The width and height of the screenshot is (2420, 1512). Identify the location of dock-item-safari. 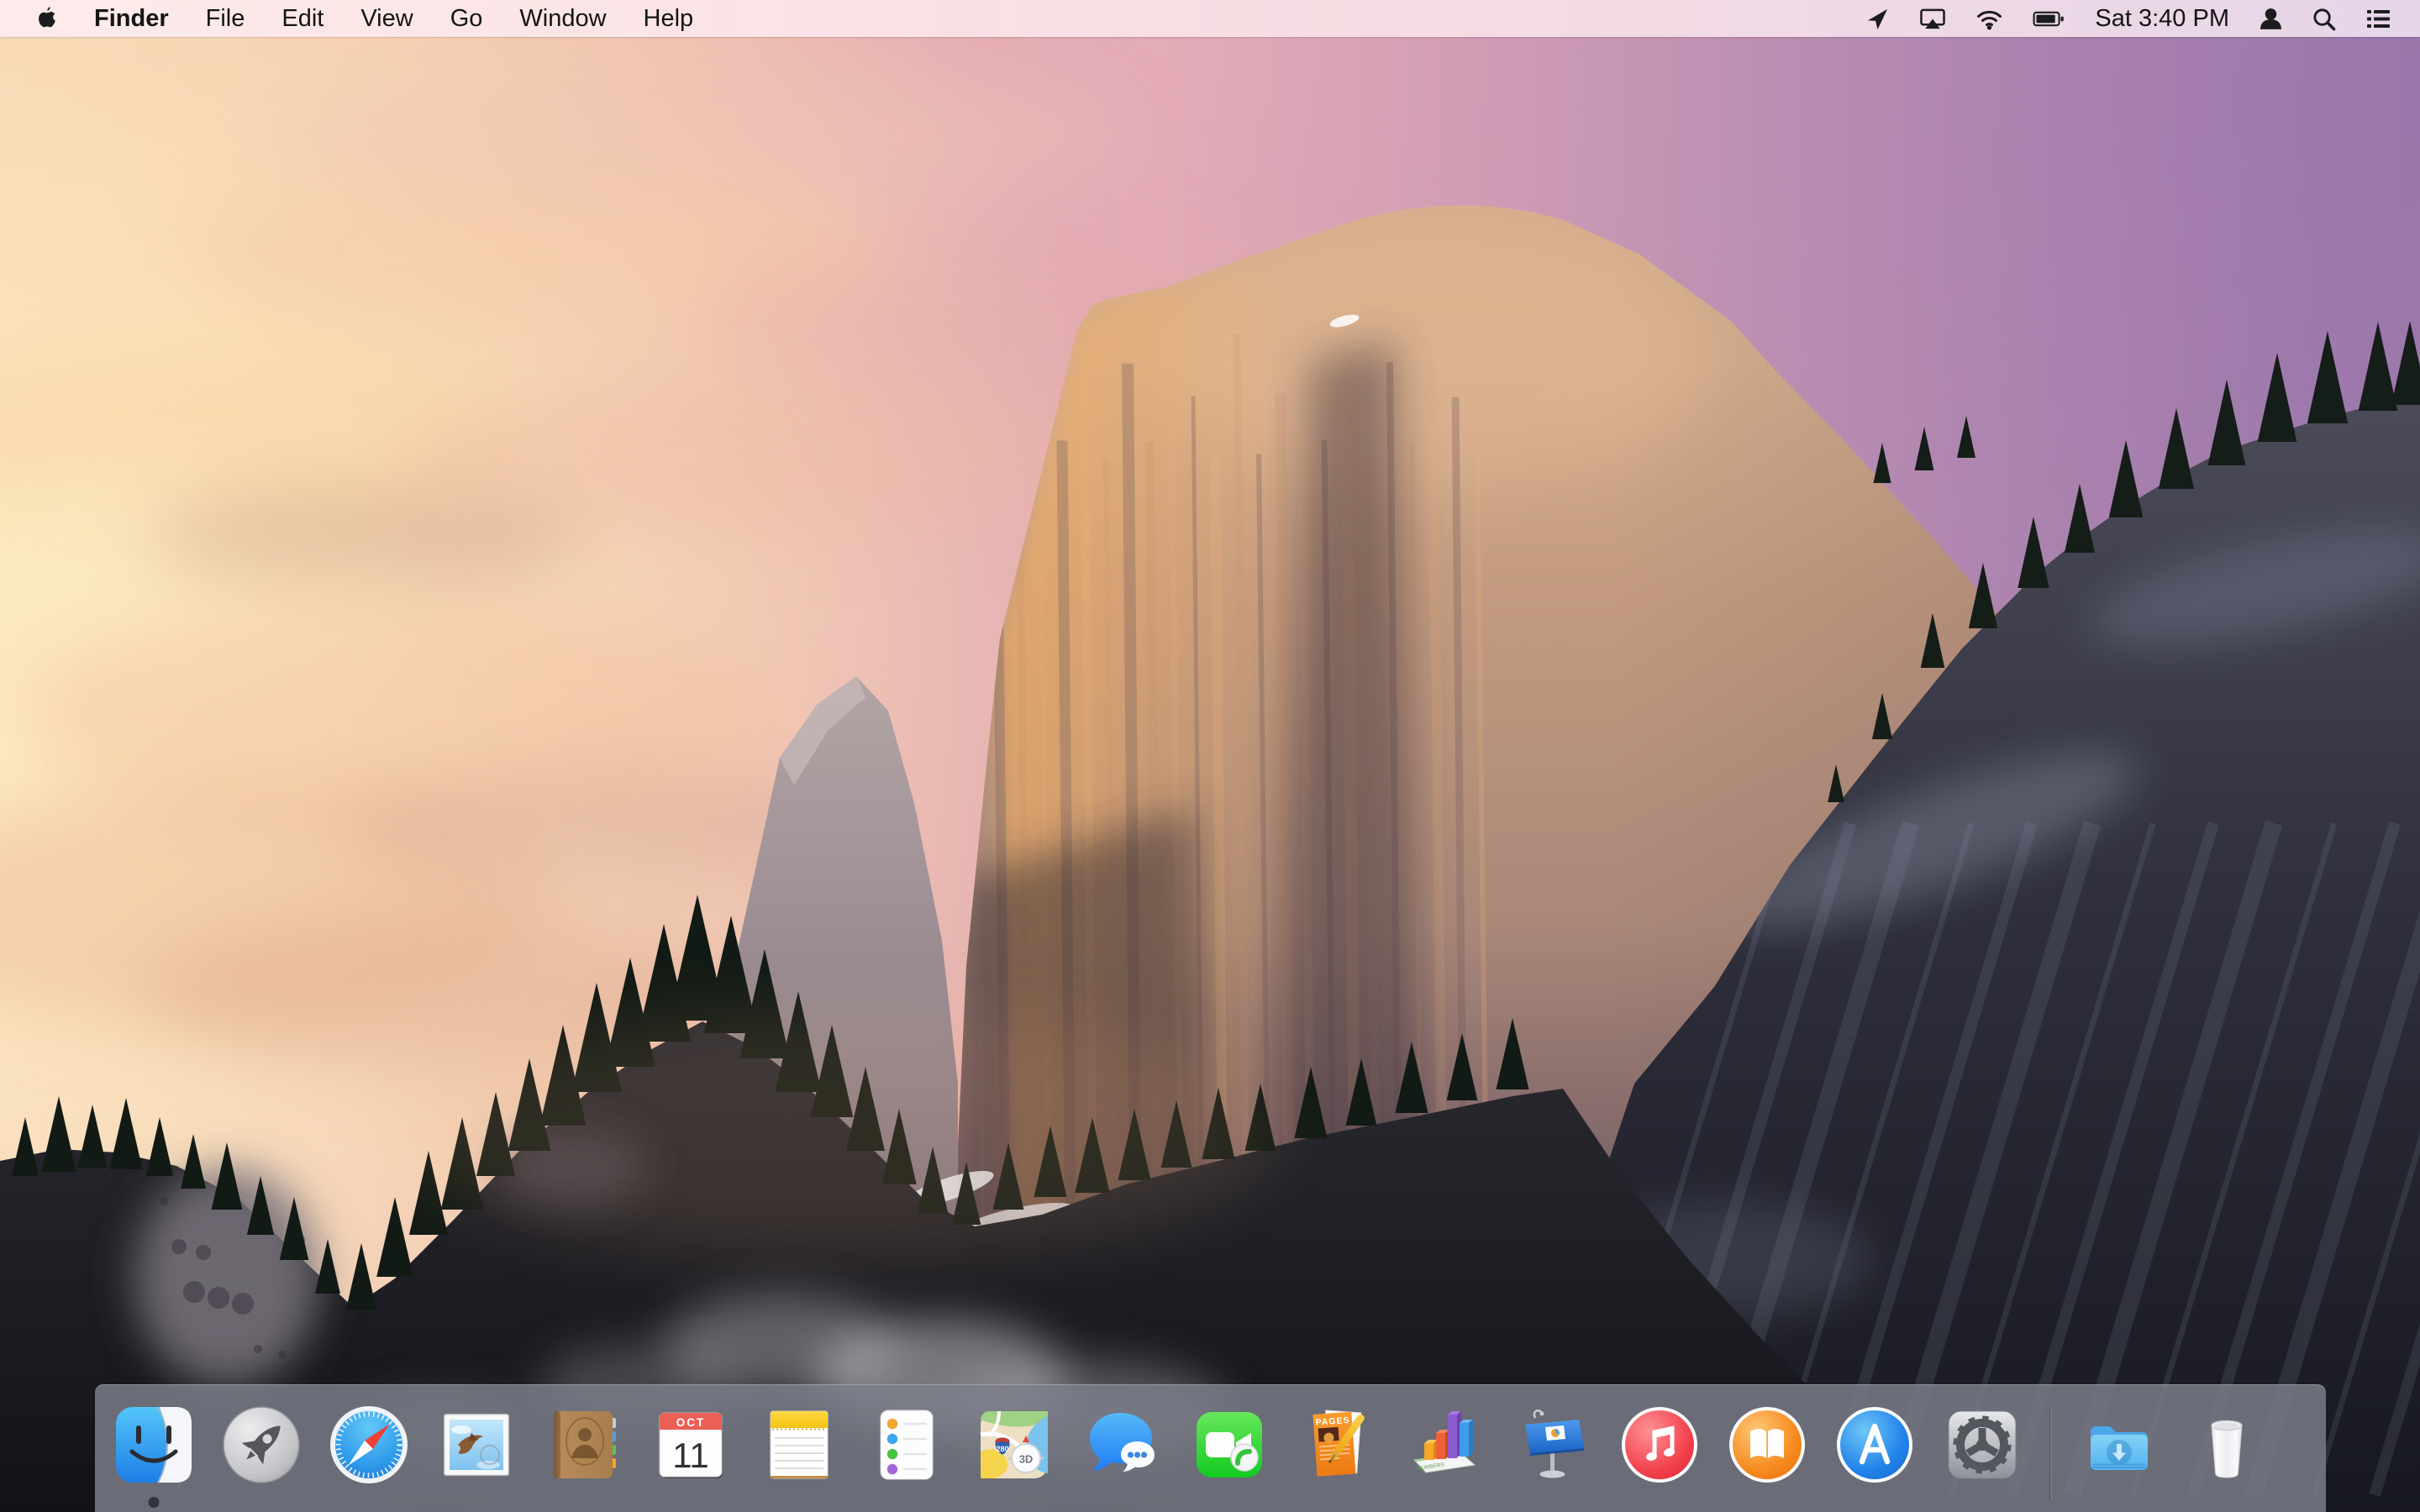
(369, 1444).